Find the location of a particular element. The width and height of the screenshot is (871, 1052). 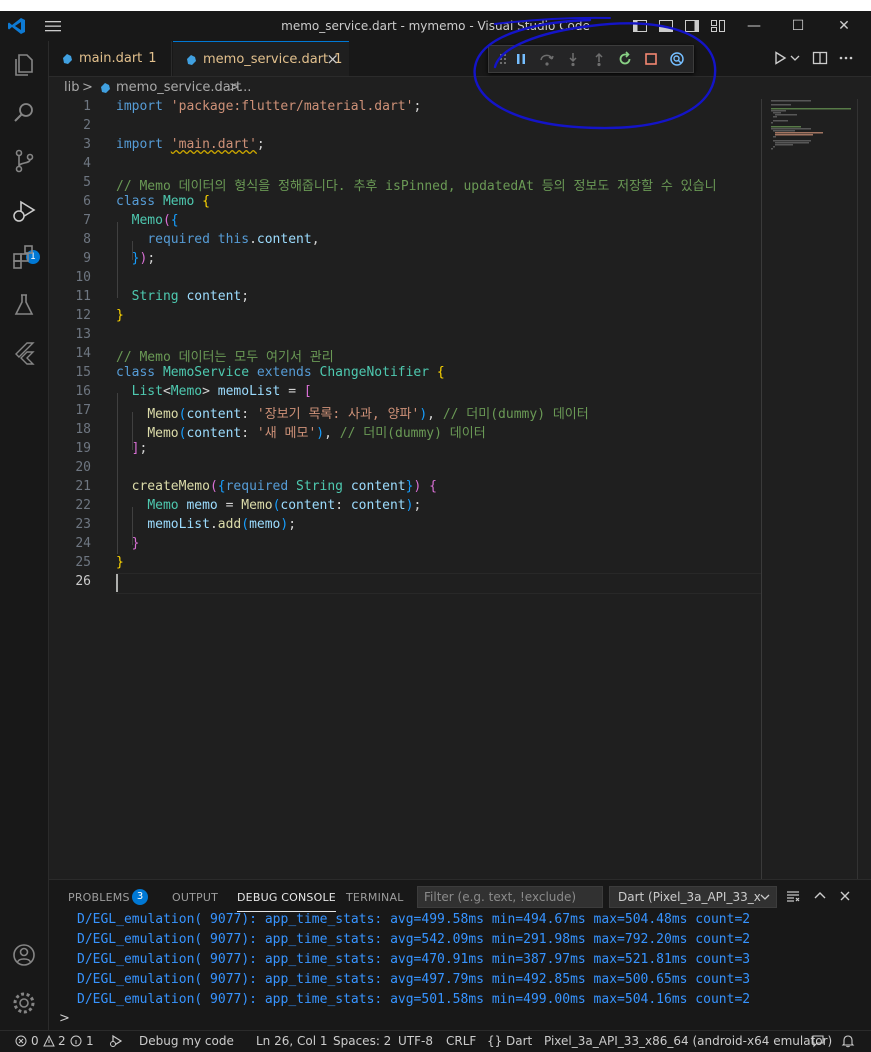

line-number: 22 is located at coordinates (83, 505).